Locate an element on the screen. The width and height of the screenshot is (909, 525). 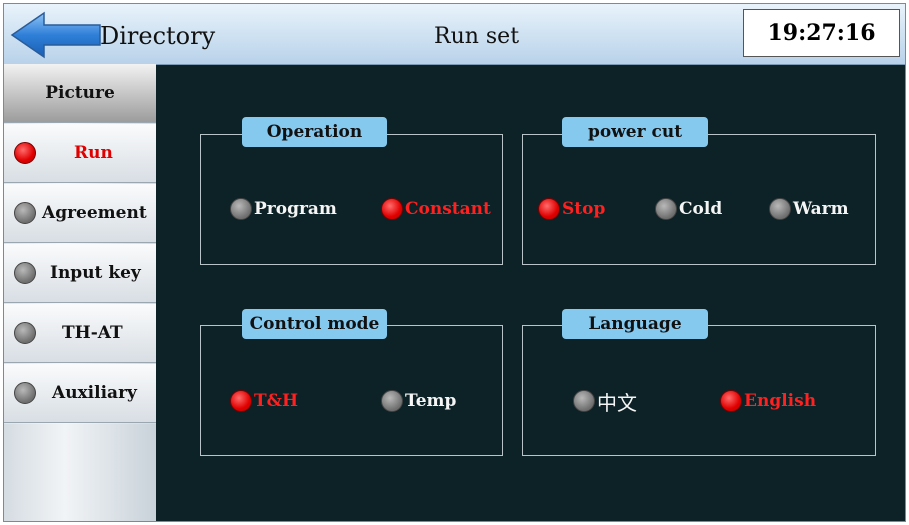
sidebar-item-label: Picture is located at coordinates (80, 93).